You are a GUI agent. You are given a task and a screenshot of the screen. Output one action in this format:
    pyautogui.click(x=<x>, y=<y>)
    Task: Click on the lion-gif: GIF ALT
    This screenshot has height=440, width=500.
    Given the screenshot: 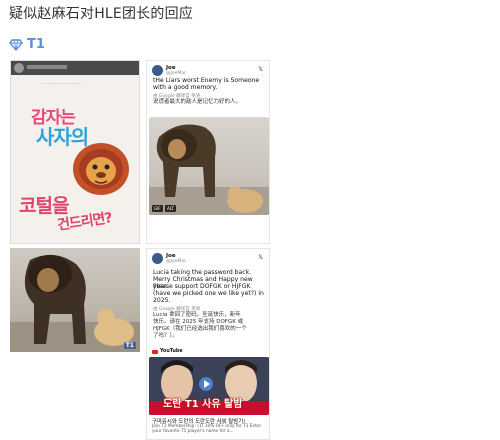 What is the action you would take?
    pyautogui.click(x=209, y=166)
    